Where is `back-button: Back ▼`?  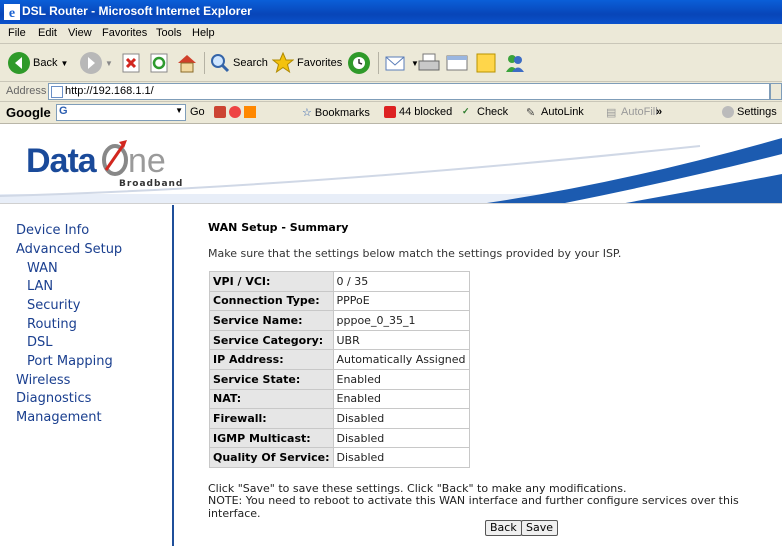 back-button: Back ▼ is located at coordinates (38, 63).